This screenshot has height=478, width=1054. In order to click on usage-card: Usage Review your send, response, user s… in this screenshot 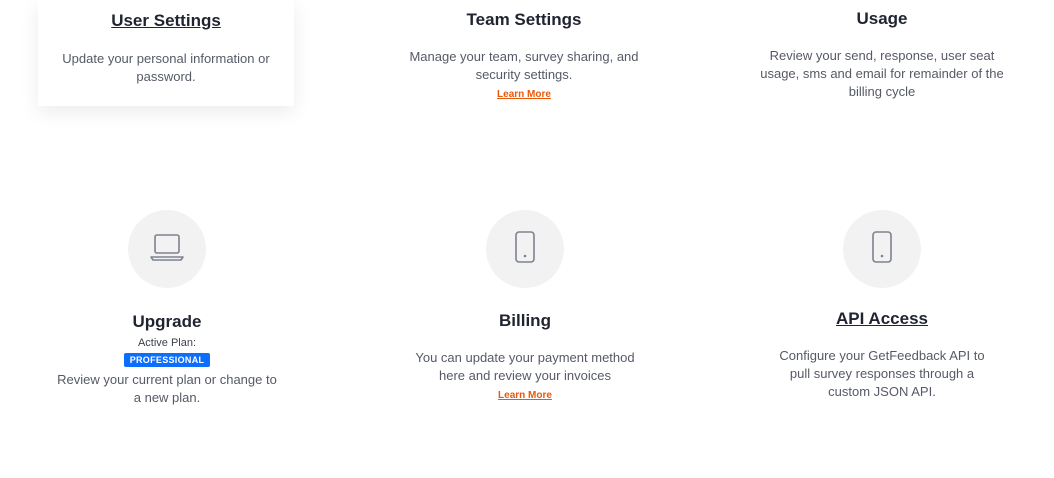, I will do `click(882, 50)`.